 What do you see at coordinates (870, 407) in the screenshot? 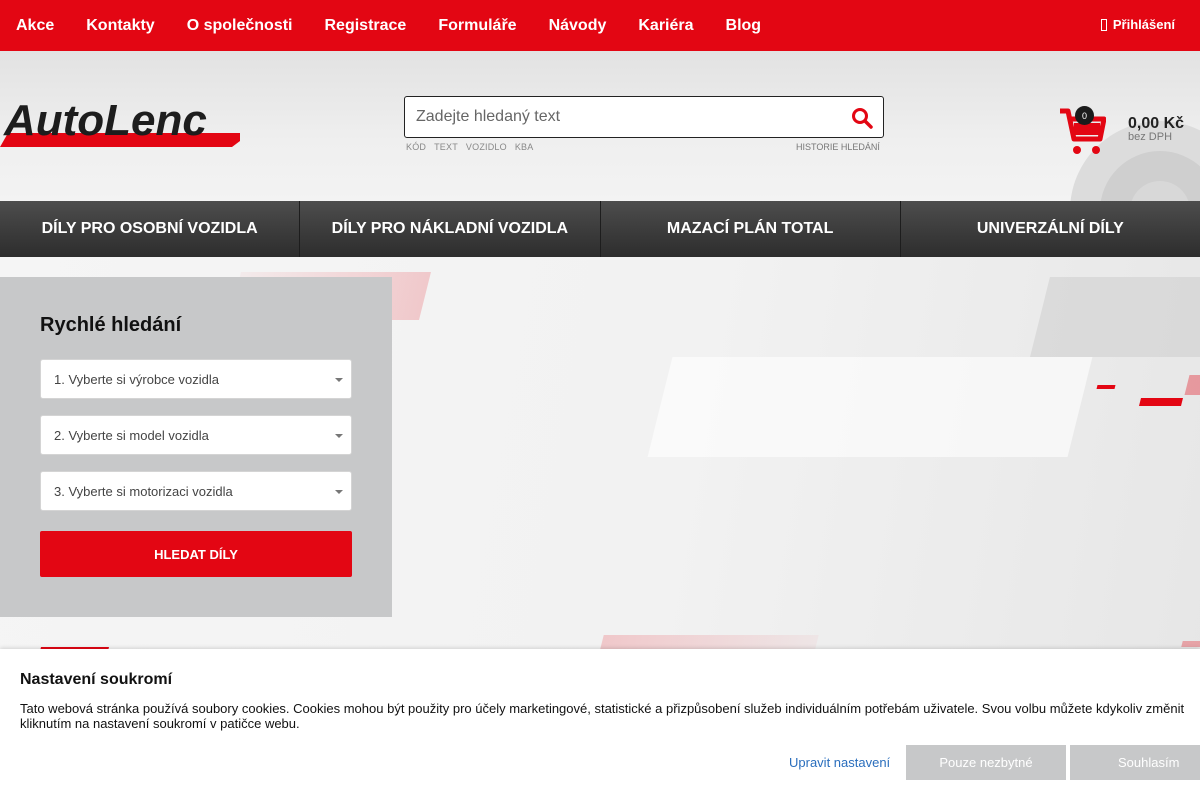
I see `hero-stripe-white` at bounding box center [870, 407].